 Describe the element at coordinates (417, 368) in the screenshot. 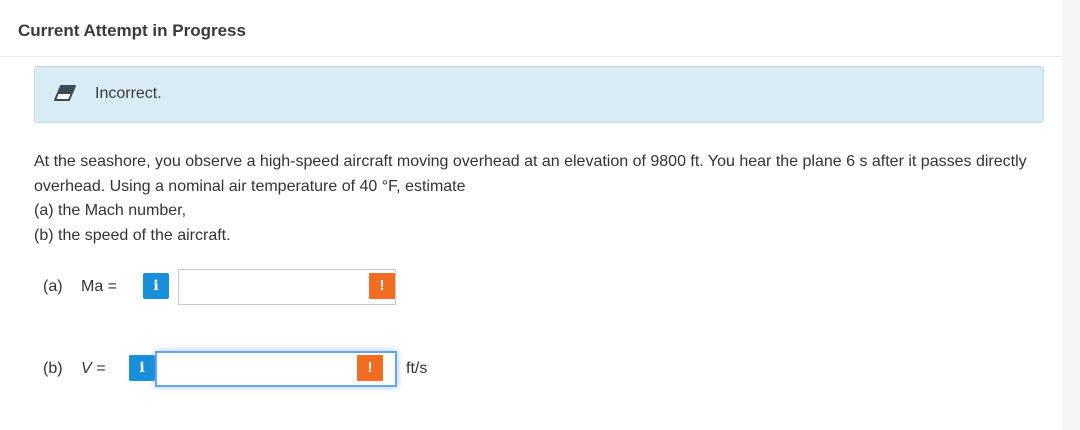

I see `speed-unit-label: ft/s` at that location.